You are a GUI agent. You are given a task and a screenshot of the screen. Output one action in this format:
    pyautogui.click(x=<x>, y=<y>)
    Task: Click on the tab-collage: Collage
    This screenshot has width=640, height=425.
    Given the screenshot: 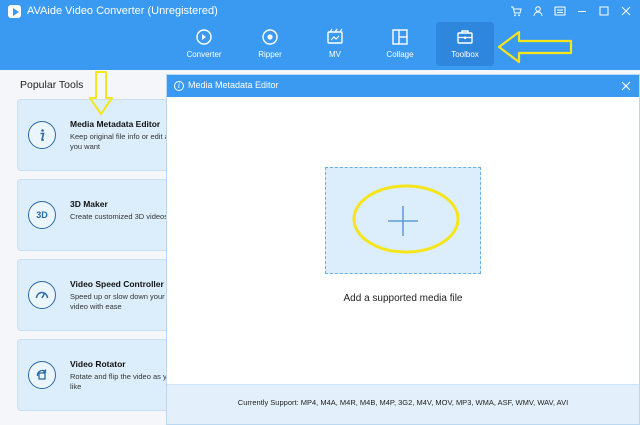 What is the action you would take?
    pyautogui.click(x=400, y=44)
    